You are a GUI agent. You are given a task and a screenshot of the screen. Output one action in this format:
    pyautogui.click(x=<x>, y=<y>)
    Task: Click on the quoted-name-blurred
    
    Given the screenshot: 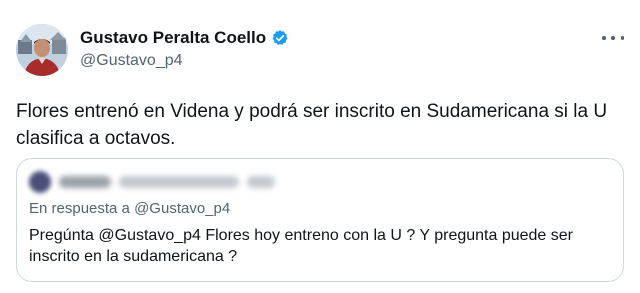 What is the action you would take?
    pyautogui.click(x=85, y=182)
    